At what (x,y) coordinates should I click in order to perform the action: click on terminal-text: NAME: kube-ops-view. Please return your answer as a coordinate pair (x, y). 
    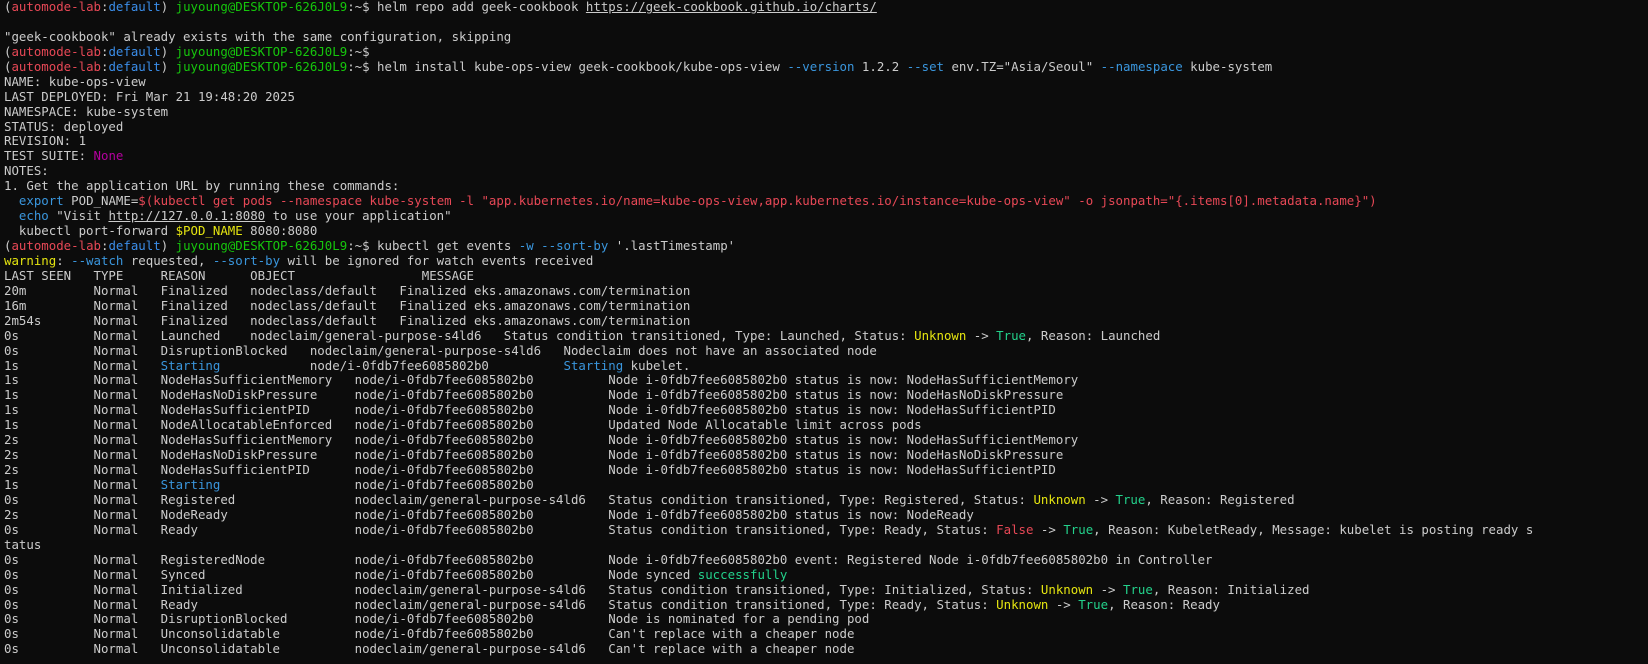
    Looking at the image, I should click on (75, 81).